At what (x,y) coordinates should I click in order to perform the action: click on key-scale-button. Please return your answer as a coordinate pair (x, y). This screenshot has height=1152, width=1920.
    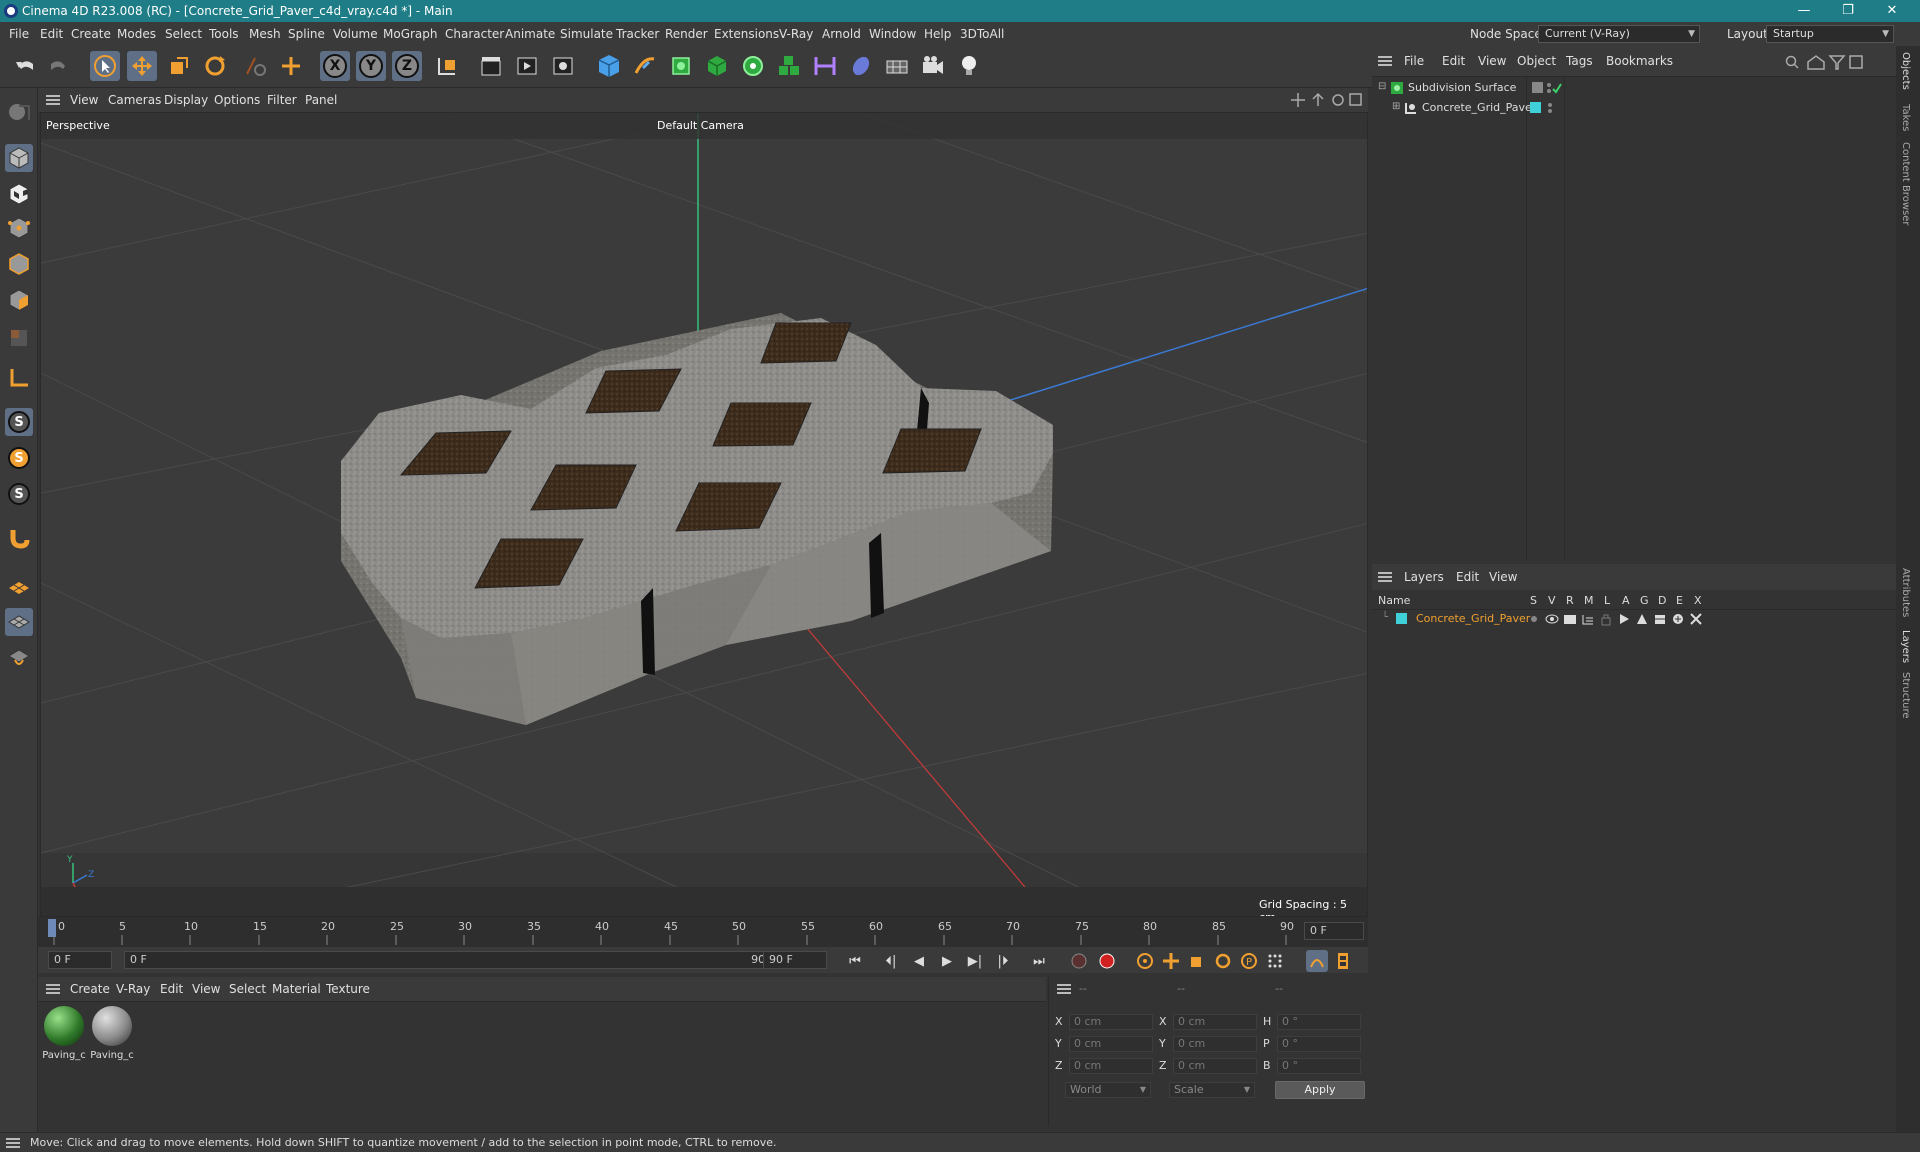
    Looking at the image, I should click on (1197, 961).